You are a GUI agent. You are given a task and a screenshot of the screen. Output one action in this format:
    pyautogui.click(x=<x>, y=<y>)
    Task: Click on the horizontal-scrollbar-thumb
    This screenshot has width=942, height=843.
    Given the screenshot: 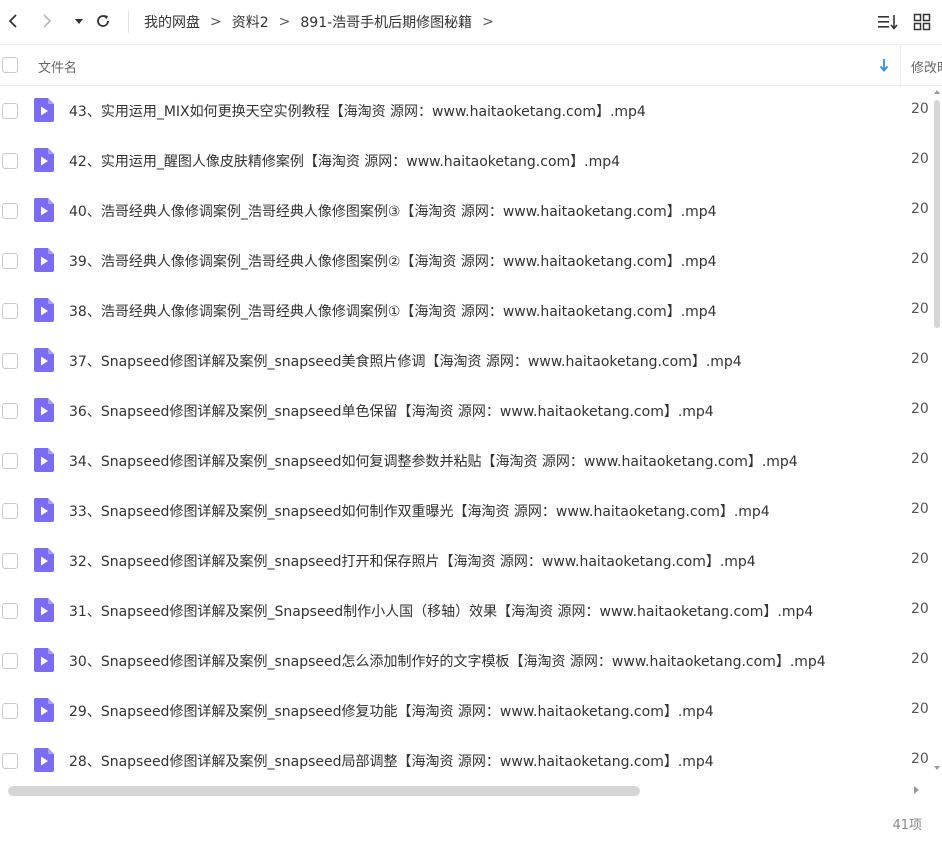 What is the action you would take?
    pyautogui.click(x=324, y=791)
    